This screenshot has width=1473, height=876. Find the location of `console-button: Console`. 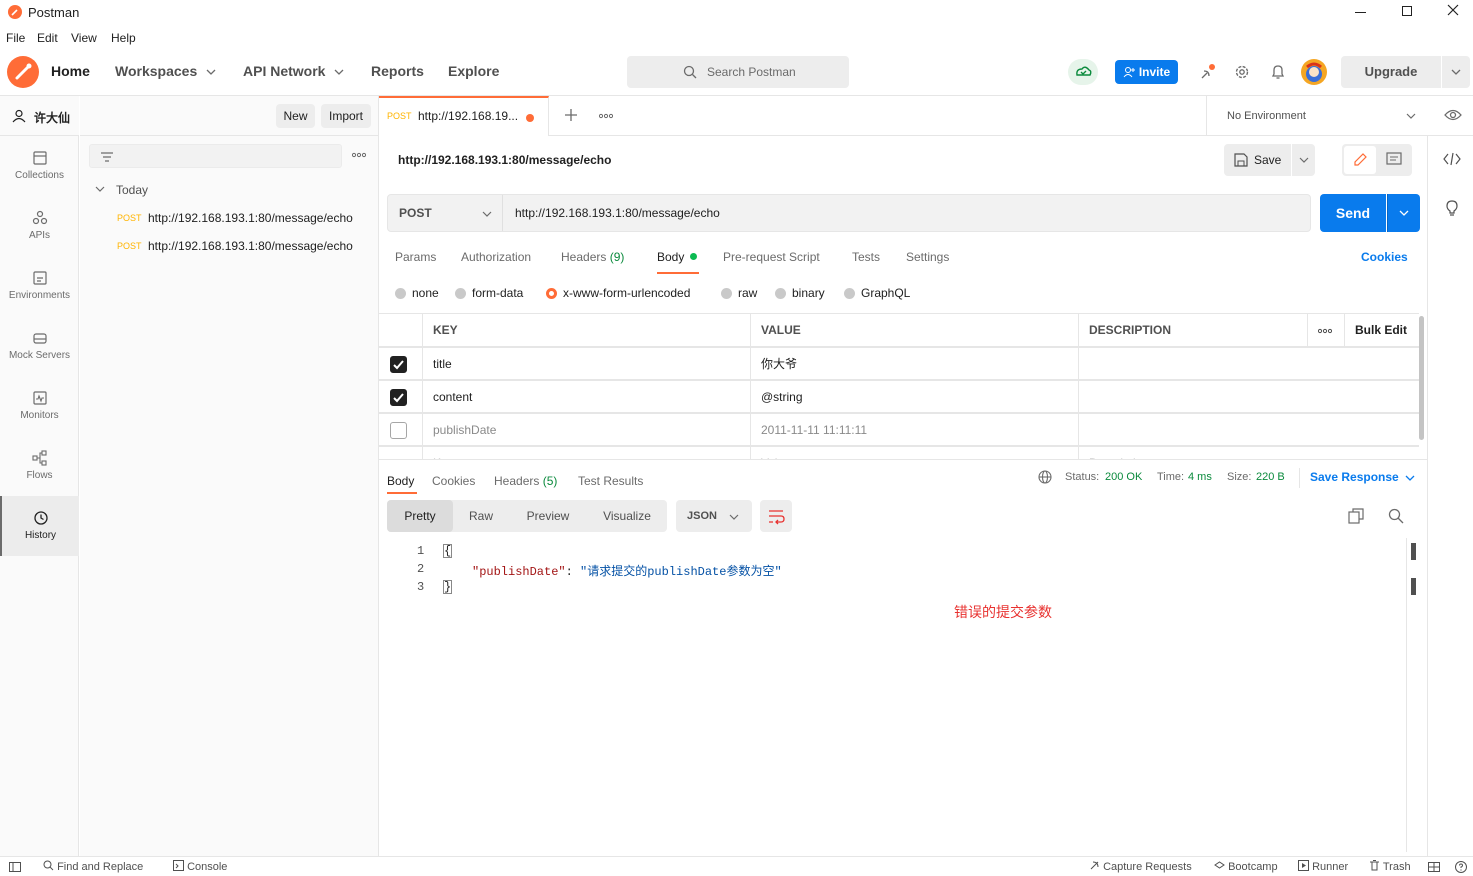

console-button: Console is located at coordinates (200, 866).